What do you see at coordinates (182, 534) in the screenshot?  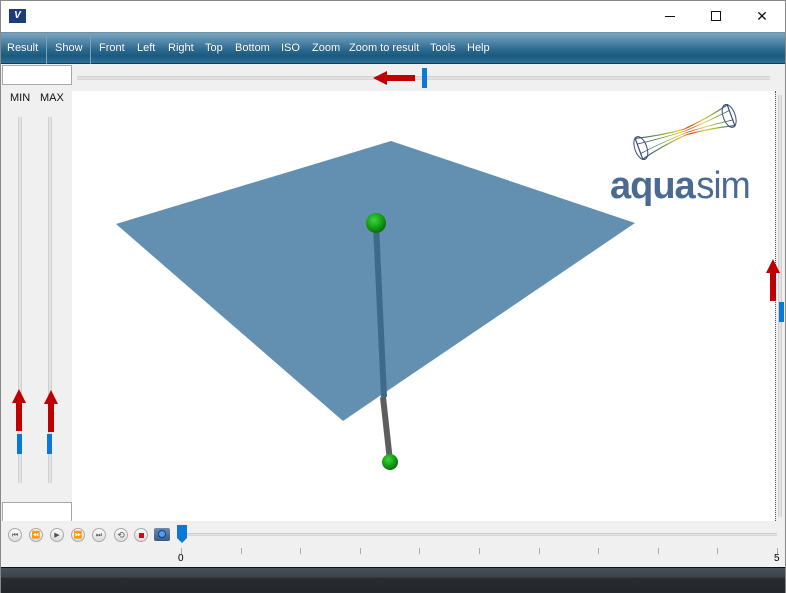 I see `timeline-thumb` at bounding box center [182, 534].